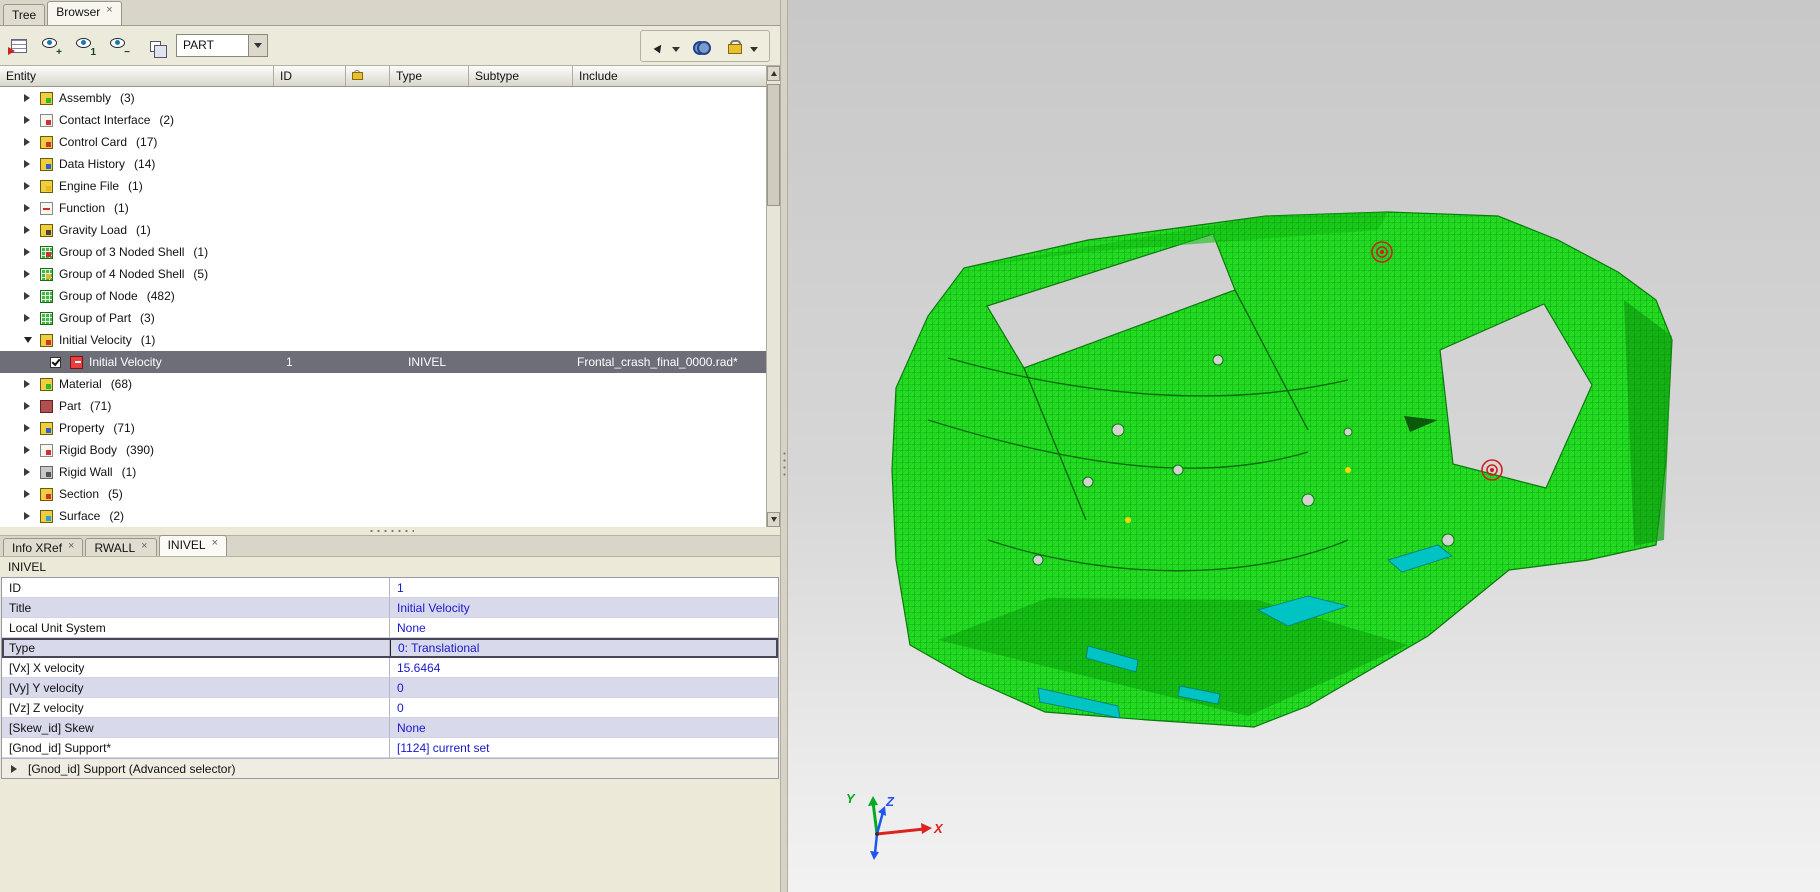 Image resolution: width=1820 pixels, height=892 pixels. What do you see at coordinates (390, 531) in the screenshot?
I see `horizontal-splitter` at bounding box center [390, 531].